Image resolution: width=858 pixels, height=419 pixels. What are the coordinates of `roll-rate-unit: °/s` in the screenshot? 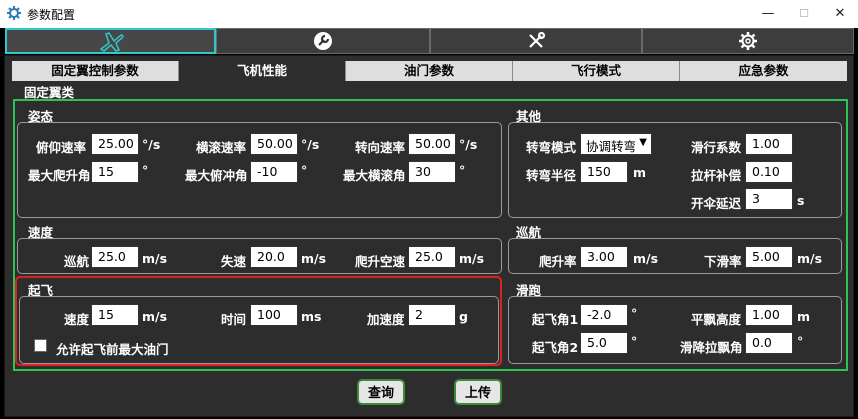 It's located at (310, 144).